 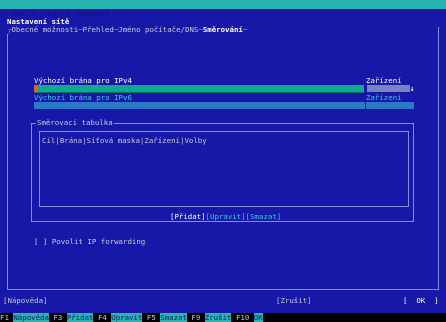 I want to click on routing-buttons: [Přidat][Upravit][Smazat], so click(x=225, y=216).